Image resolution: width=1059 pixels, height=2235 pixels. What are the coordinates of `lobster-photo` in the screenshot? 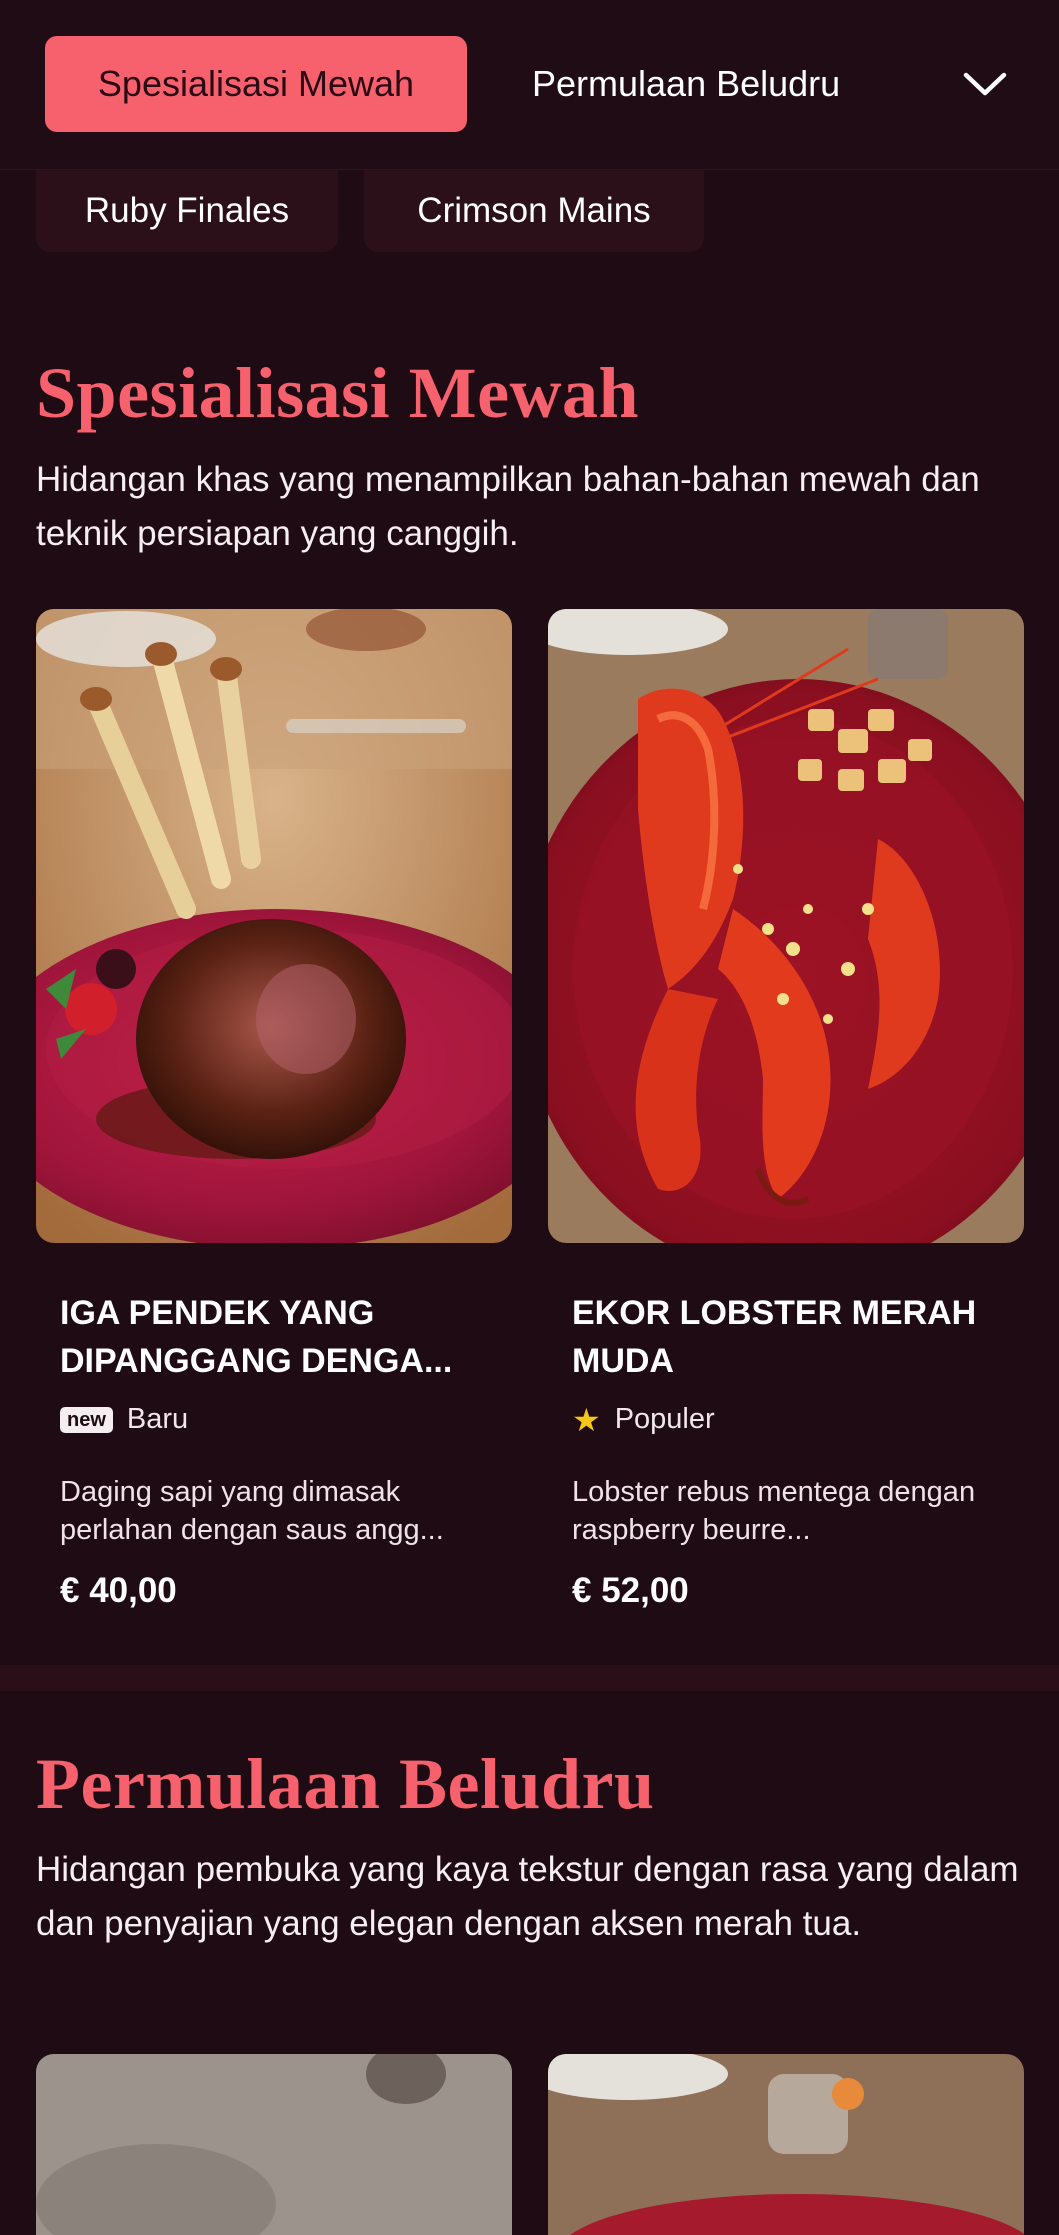 It's located at (786, 926).